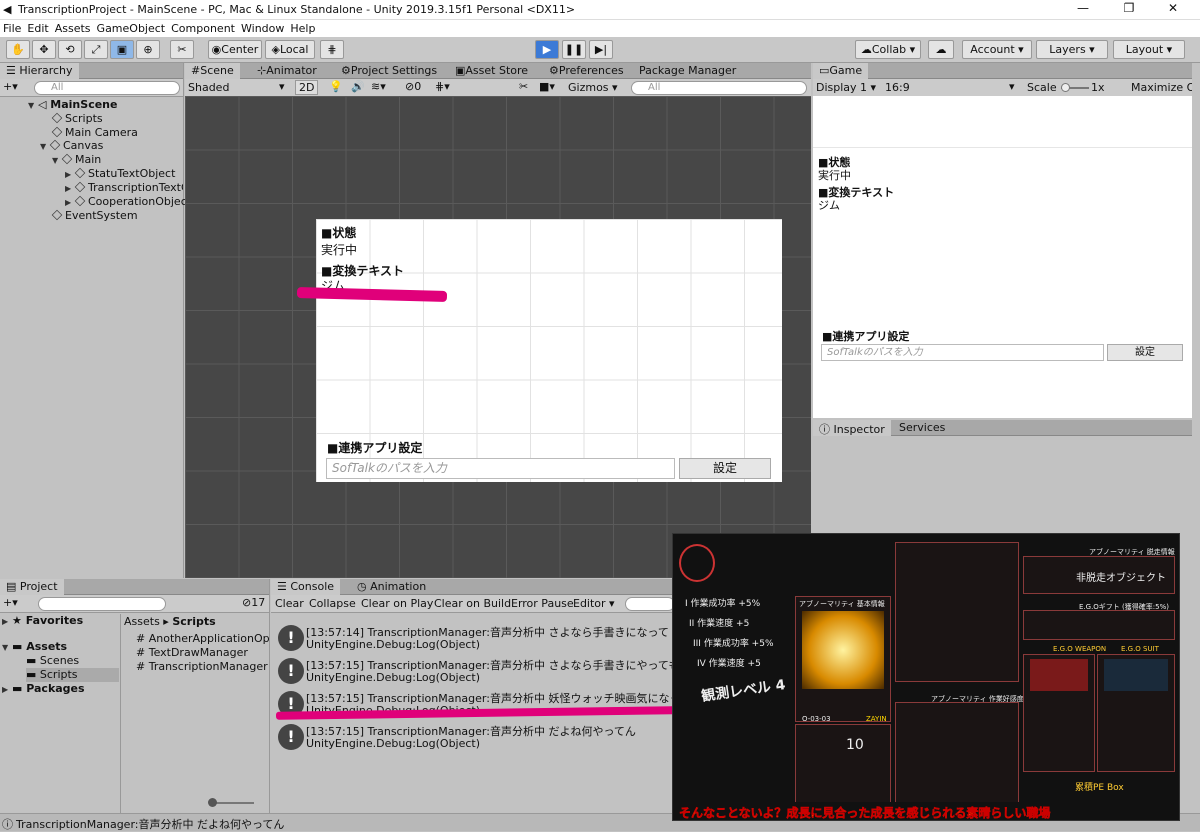  What do you see at coordinates (523, 86) in the screenshot?
I see `tools-icon: ✂` at bounding box center [523, 86].